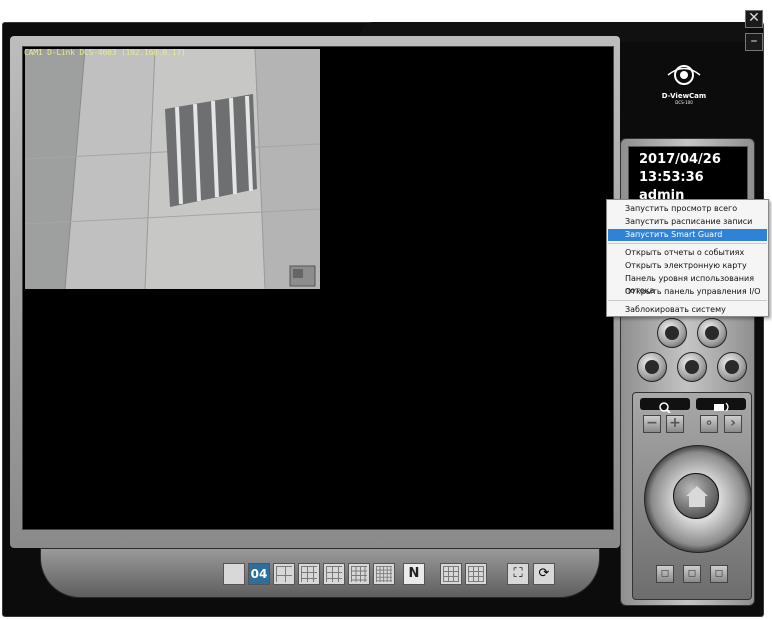 This screenshot has width=772, height=619. I want to click on zoom-header, so click(665, 406).